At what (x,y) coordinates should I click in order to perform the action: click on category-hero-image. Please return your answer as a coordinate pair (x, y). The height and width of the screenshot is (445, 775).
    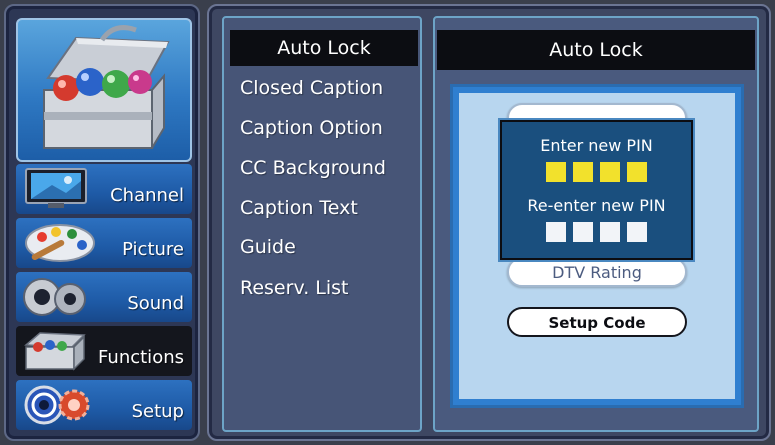
    Looking at the image, I should click on (104, 90).